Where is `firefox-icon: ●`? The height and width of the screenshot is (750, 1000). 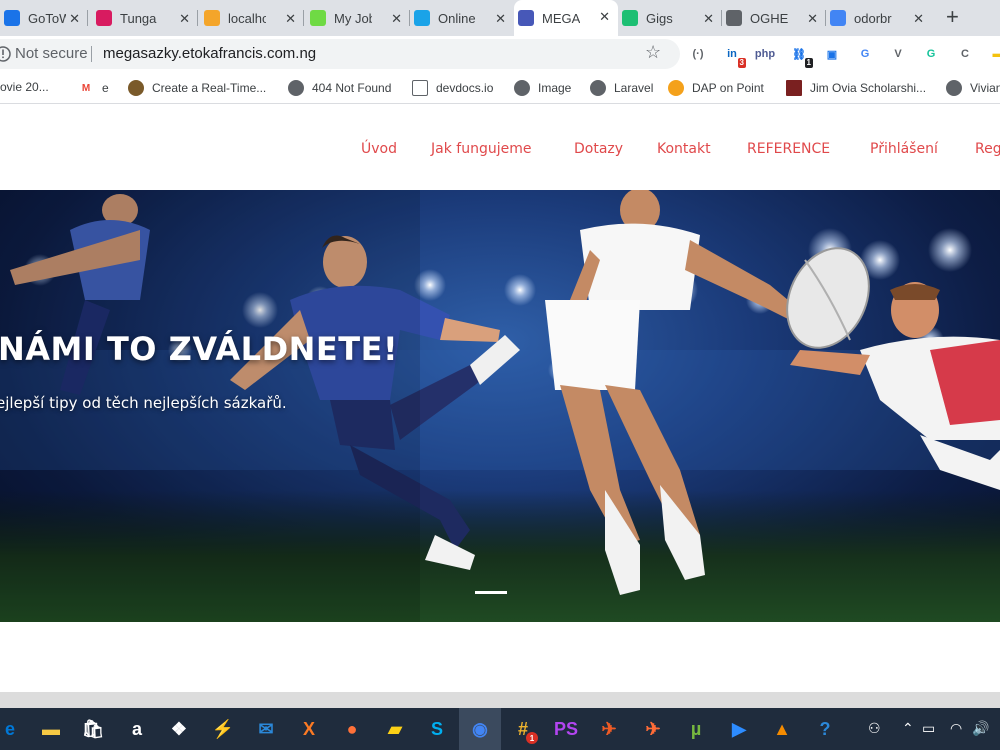 firefox-icon: ● is located at coordinates (352, 729).